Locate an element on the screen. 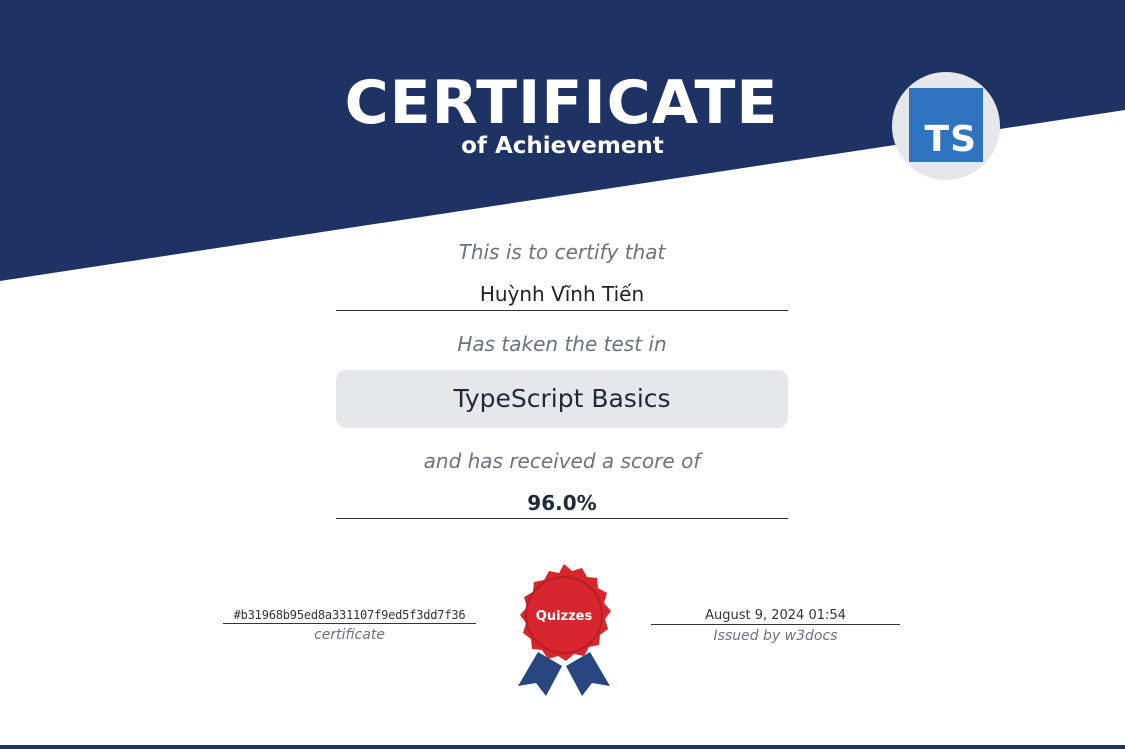 This screenshot has height=749, width=1125. score-intro-text: and has received a score of is located at coordinates (562, 461).